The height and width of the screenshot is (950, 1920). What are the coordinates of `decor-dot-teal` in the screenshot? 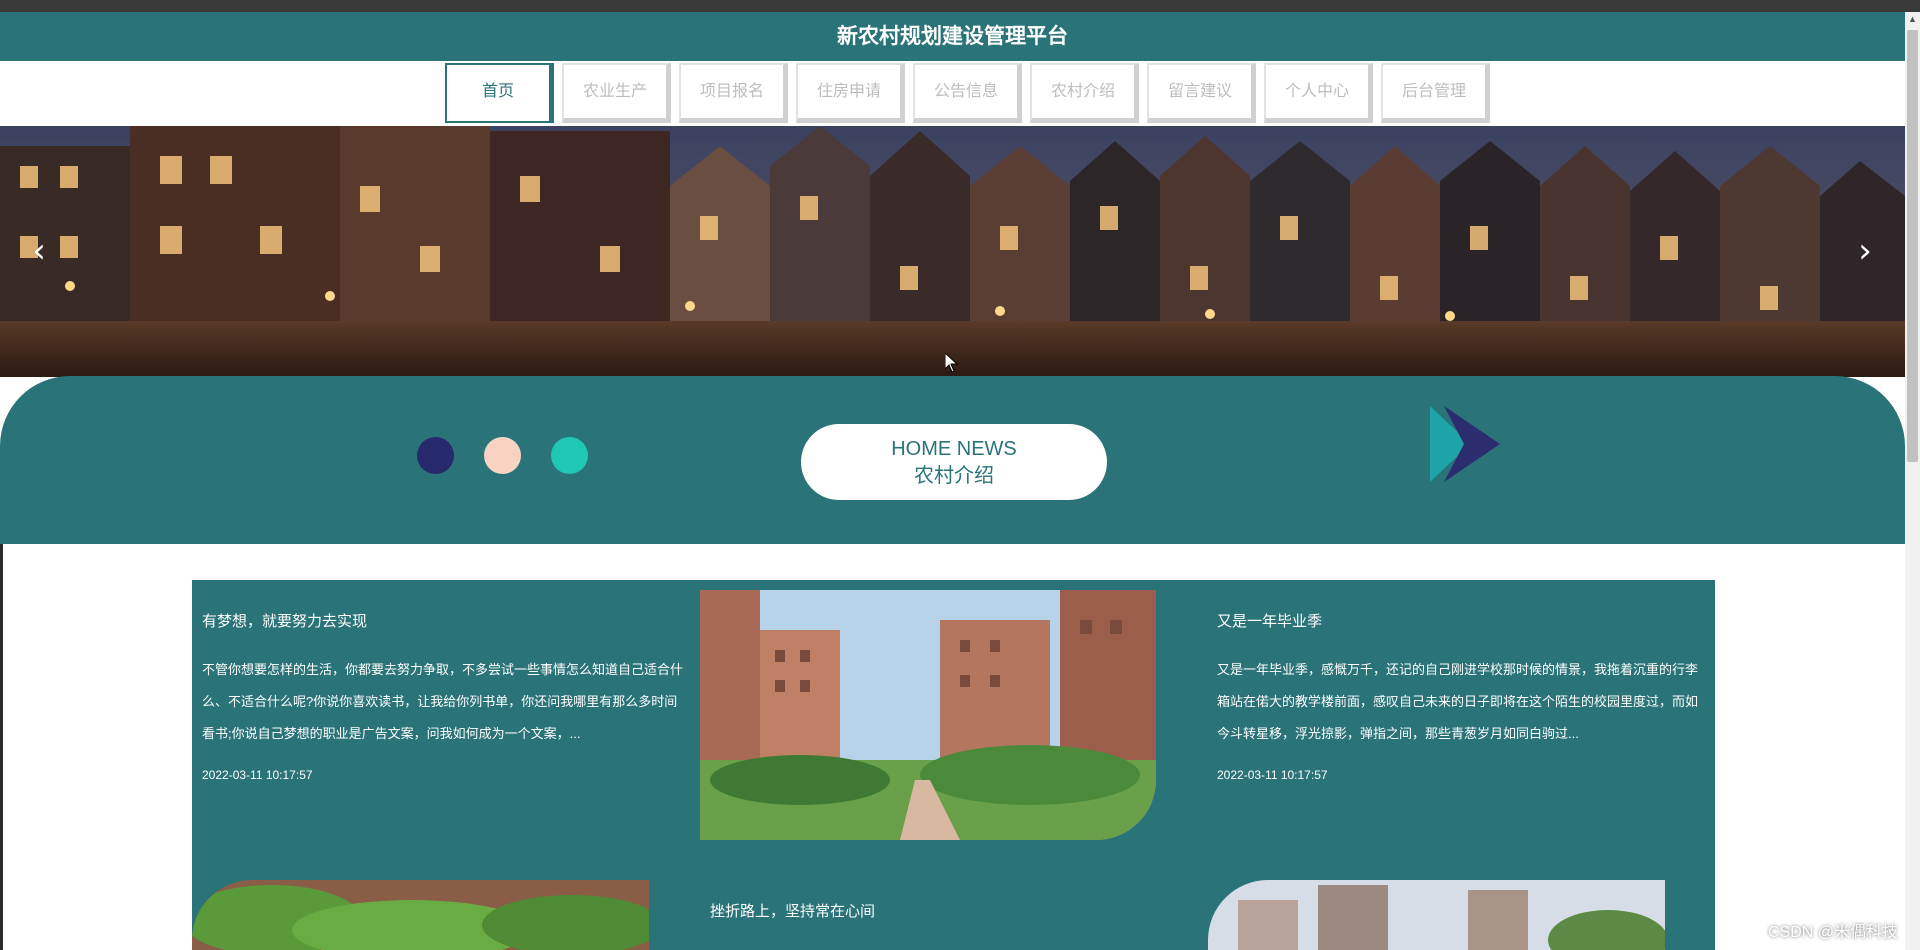 It's located at (569, 455).